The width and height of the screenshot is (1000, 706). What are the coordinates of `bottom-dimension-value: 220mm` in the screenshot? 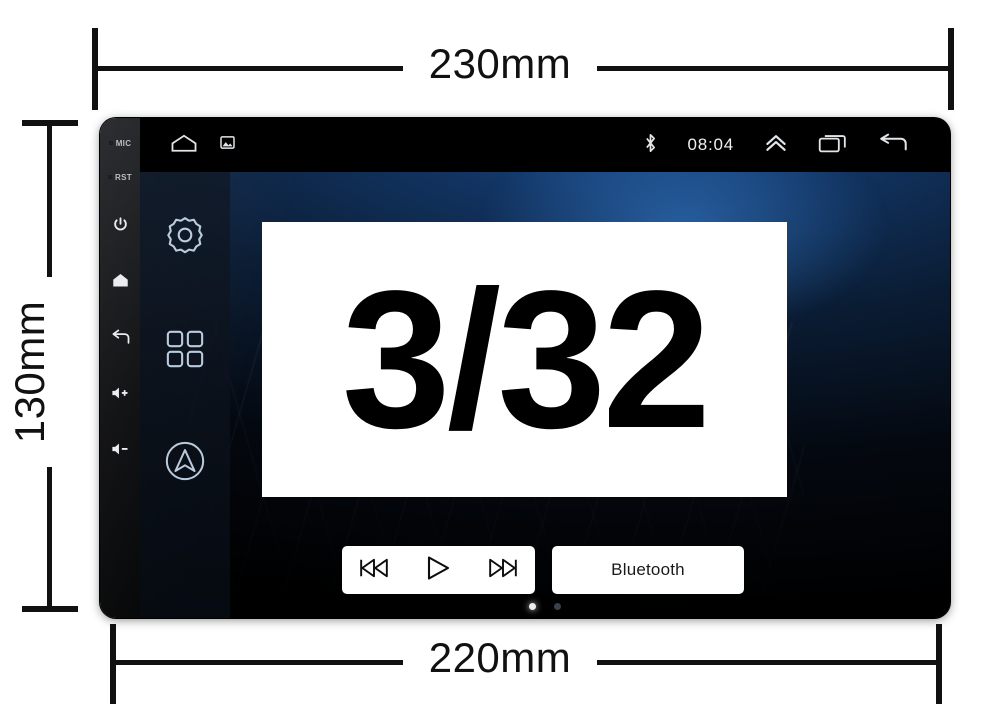 It's located at (500, 657).